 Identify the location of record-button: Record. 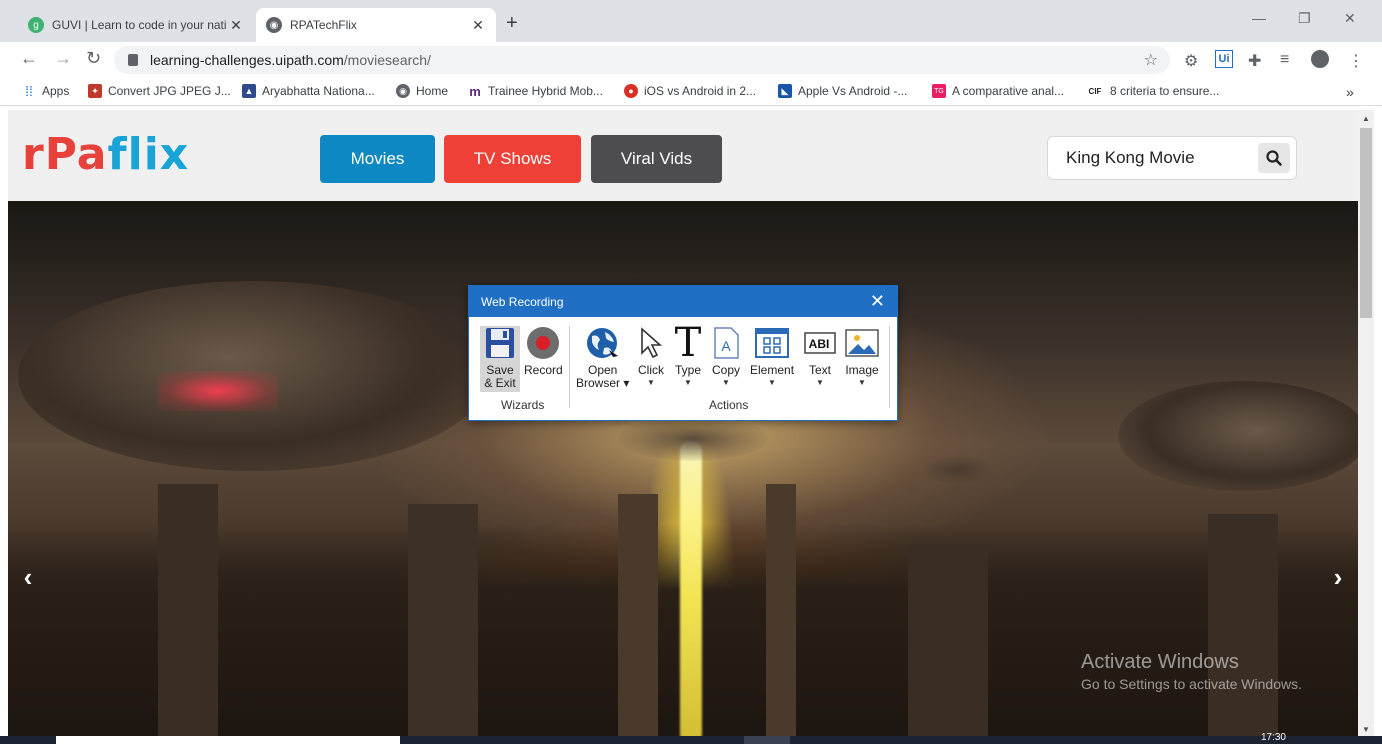
(543, 351).